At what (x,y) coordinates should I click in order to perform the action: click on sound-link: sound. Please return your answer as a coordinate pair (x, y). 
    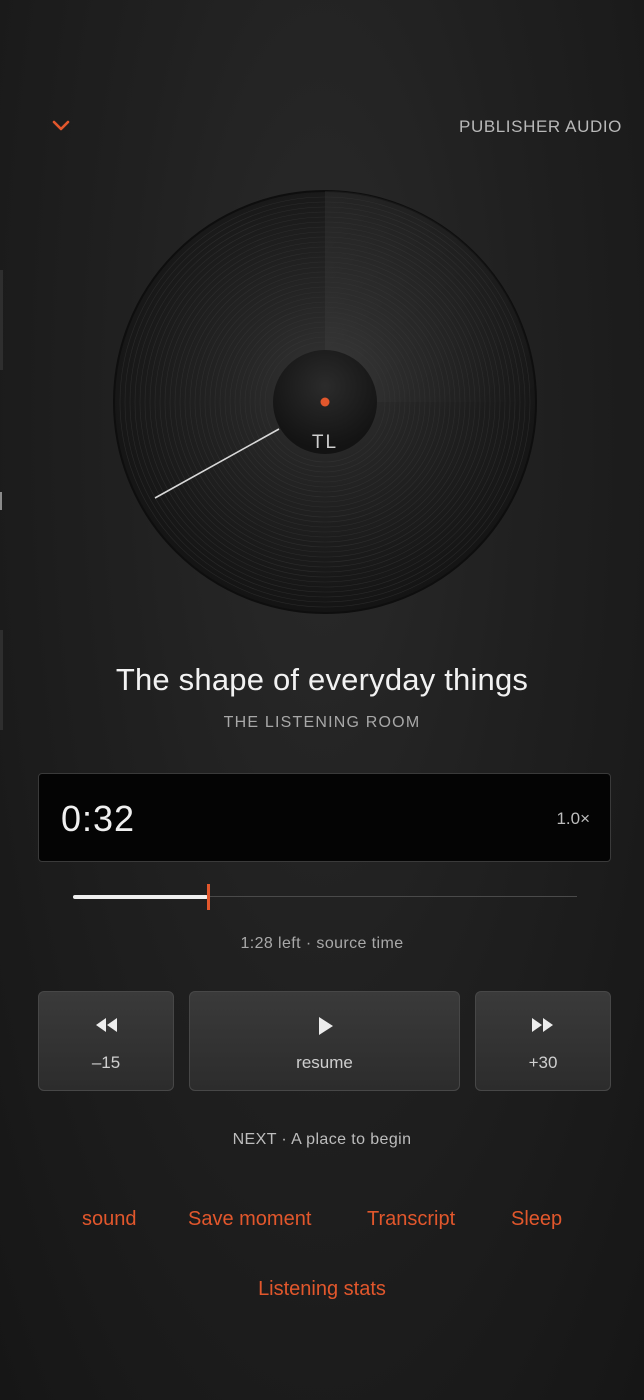
    Looking at the image, I should click on (109, 1219).